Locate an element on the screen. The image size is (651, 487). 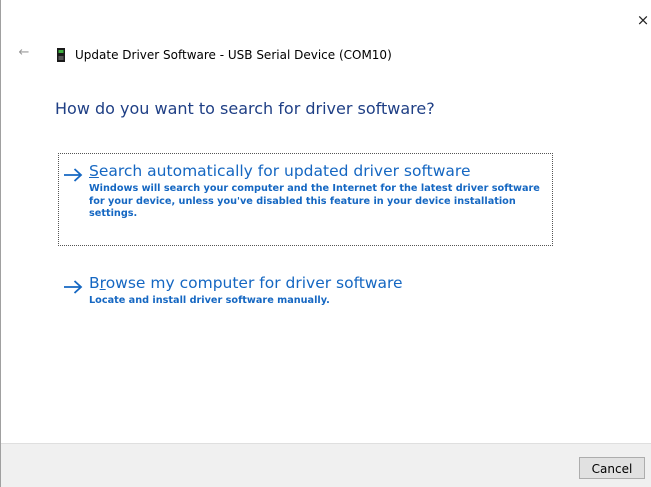
back-arrow-icon: ← is located at coordinates (24, 52).